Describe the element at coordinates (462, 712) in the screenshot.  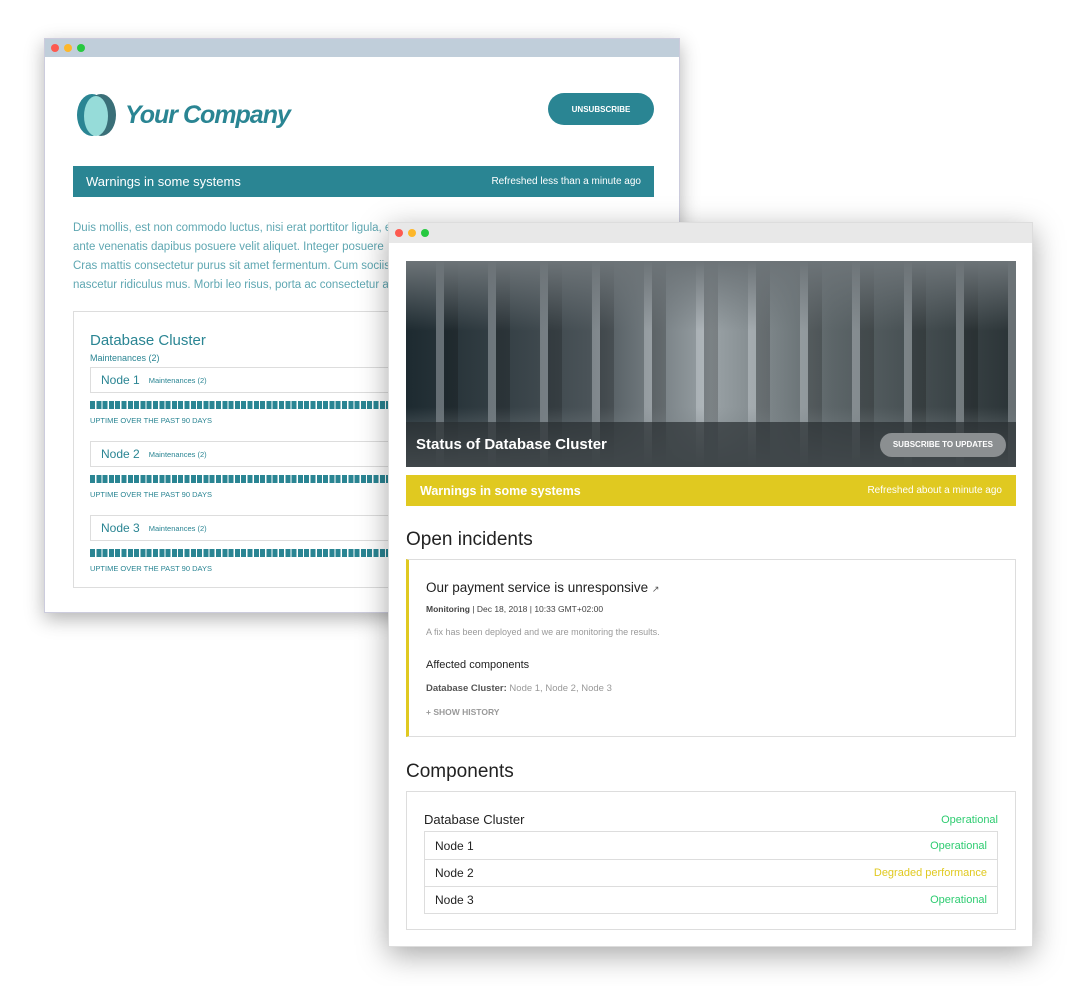
I see `show-history-button: + SHOW HISTORY` at that location.